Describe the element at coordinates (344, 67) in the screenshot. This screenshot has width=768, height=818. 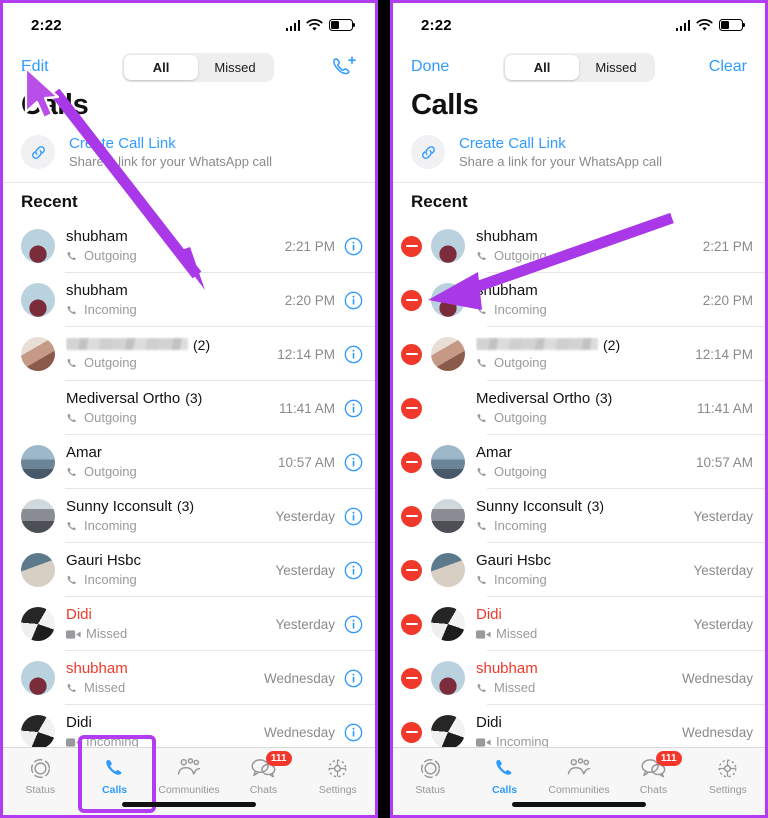
I see `new-call-icon` at that location.